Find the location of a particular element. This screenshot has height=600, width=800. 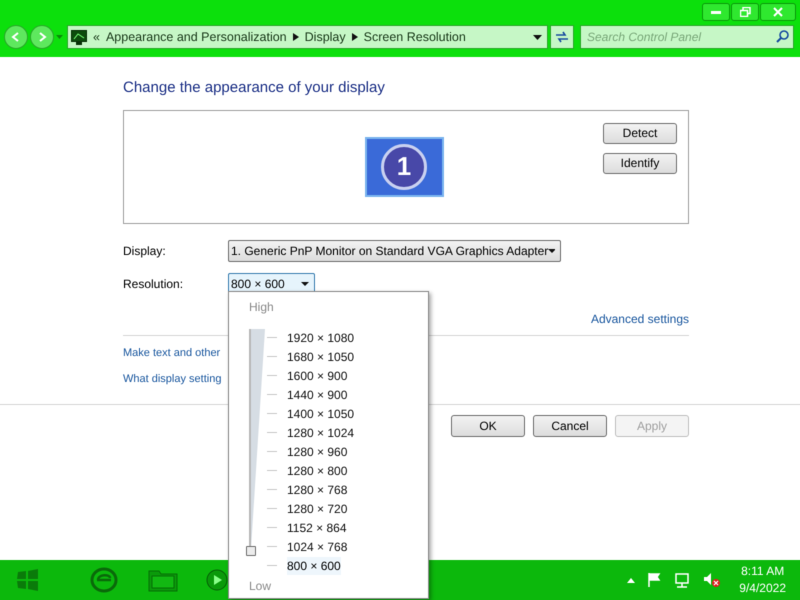

folder-icon is located at coordinates (163, 580).